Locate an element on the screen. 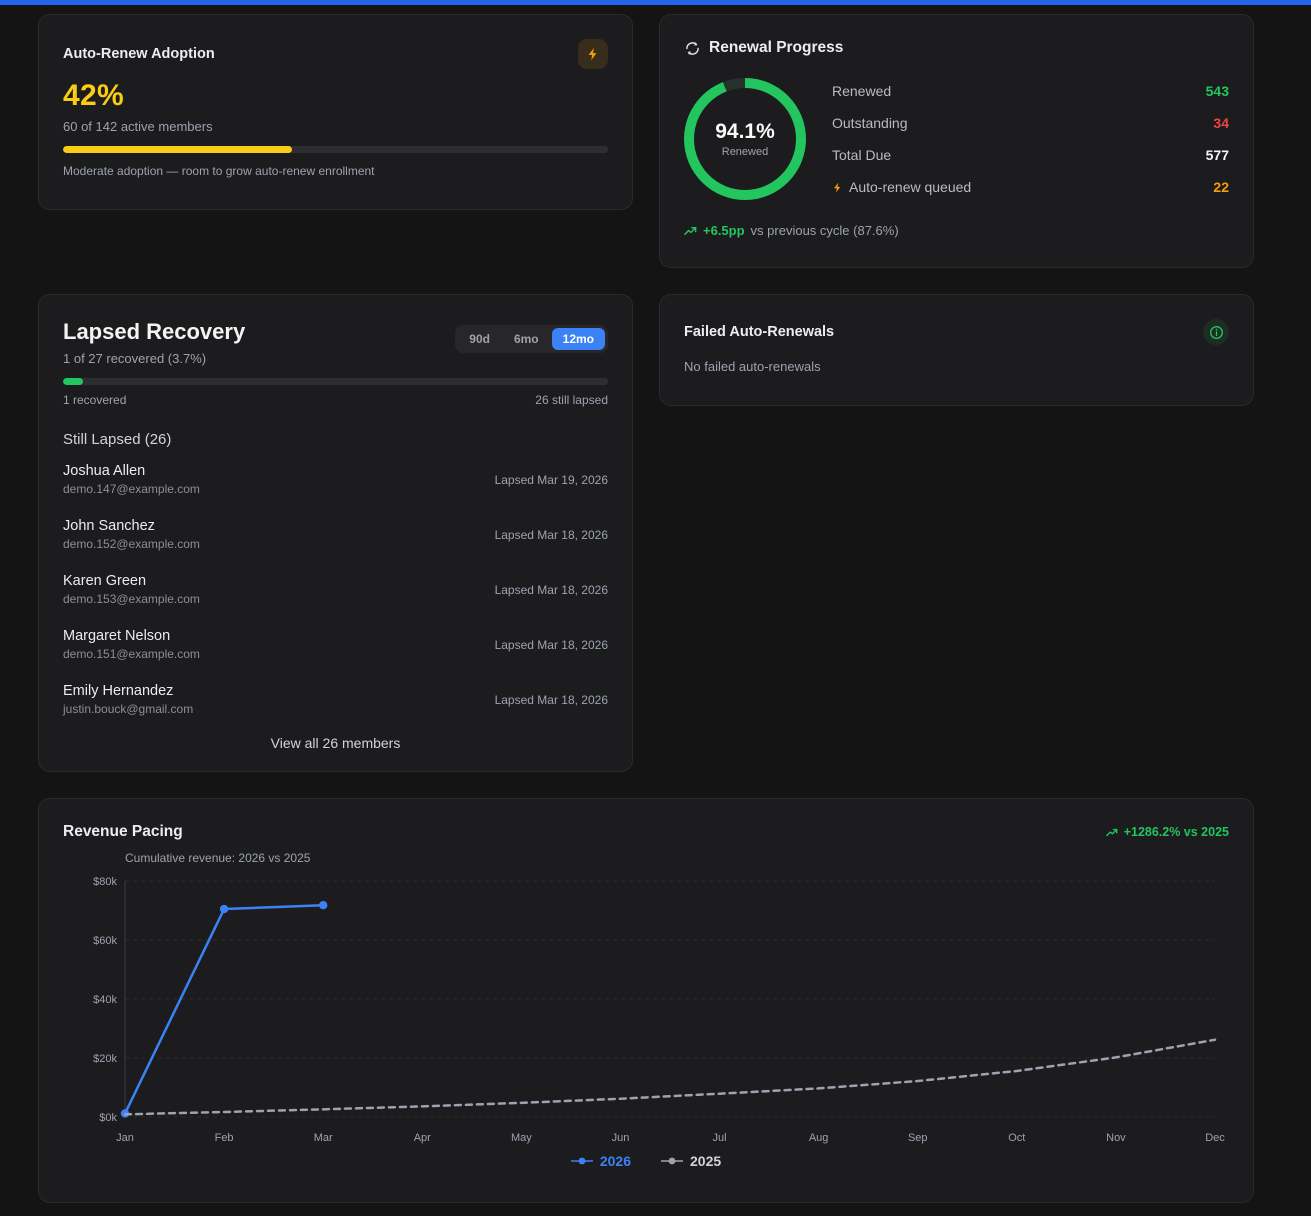 This screenshot has width=1311, height=1216. stat-value: 22 is located at coordinates (1221, 187).